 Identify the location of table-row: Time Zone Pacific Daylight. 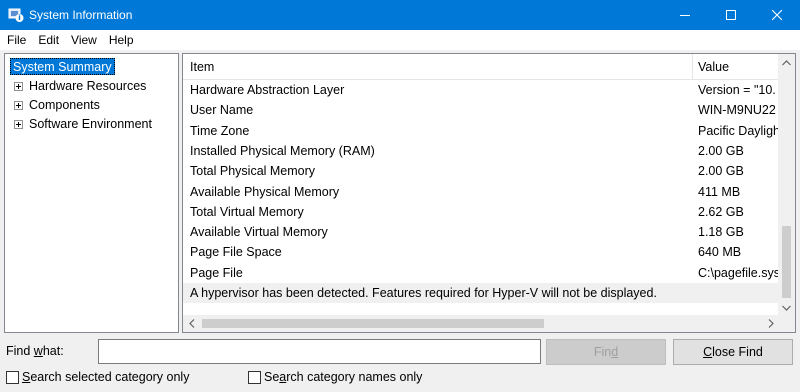
(481, 131).